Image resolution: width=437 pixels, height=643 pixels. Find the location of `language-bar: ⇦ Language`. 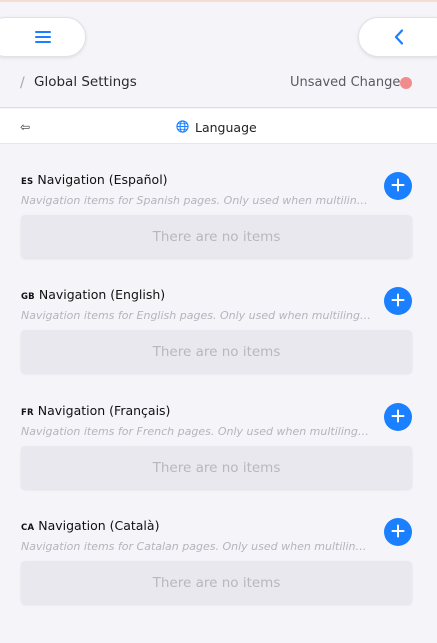

language-bar: ⇦ Language is located at coordinates (218, 126).